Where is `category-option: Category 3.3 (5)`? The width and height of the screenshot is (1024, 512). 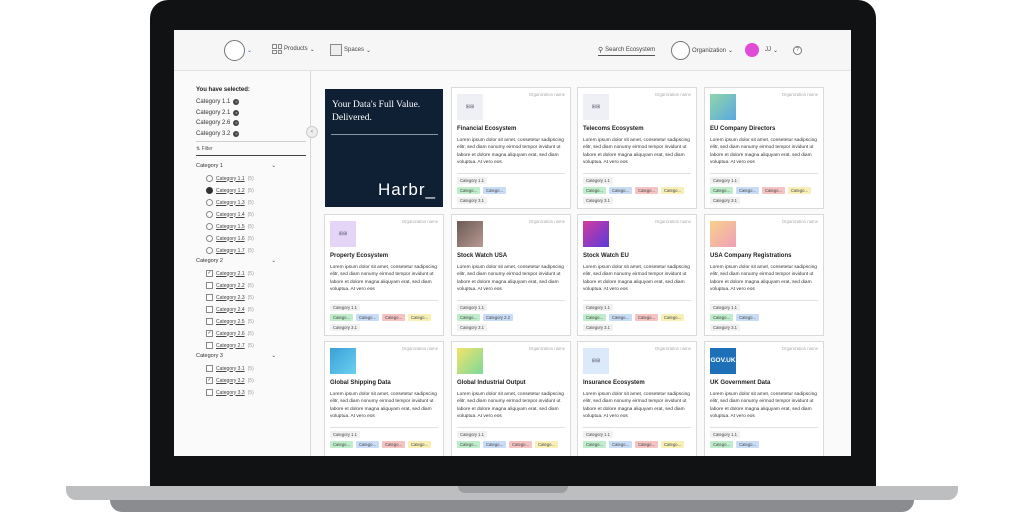
category-option: Category 3.3 (5) is located at coordinates (230, 392).